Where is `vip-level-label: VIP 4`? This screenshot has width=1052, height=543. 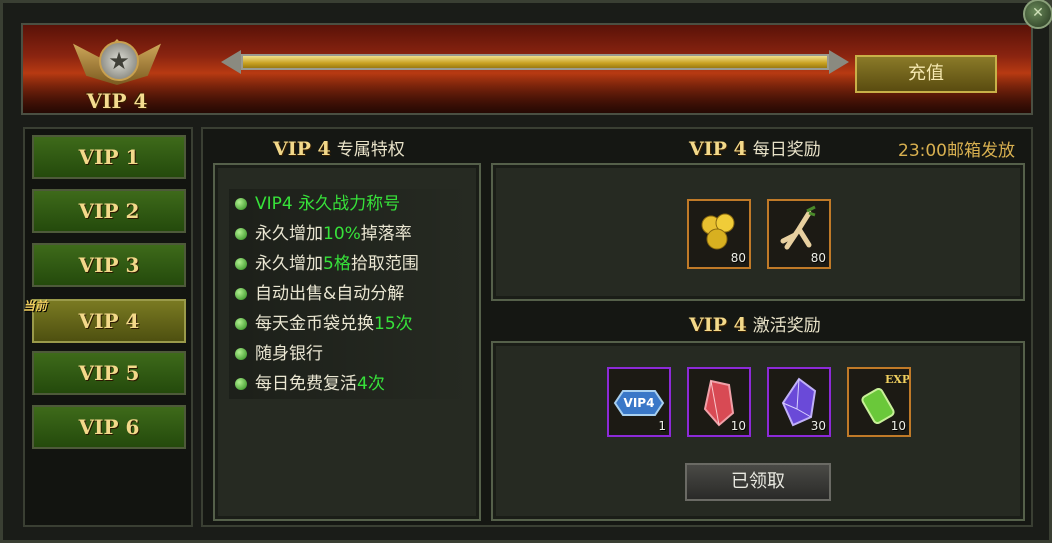 vip-level-label: VIP 4 is located at coordinates (117, 101).